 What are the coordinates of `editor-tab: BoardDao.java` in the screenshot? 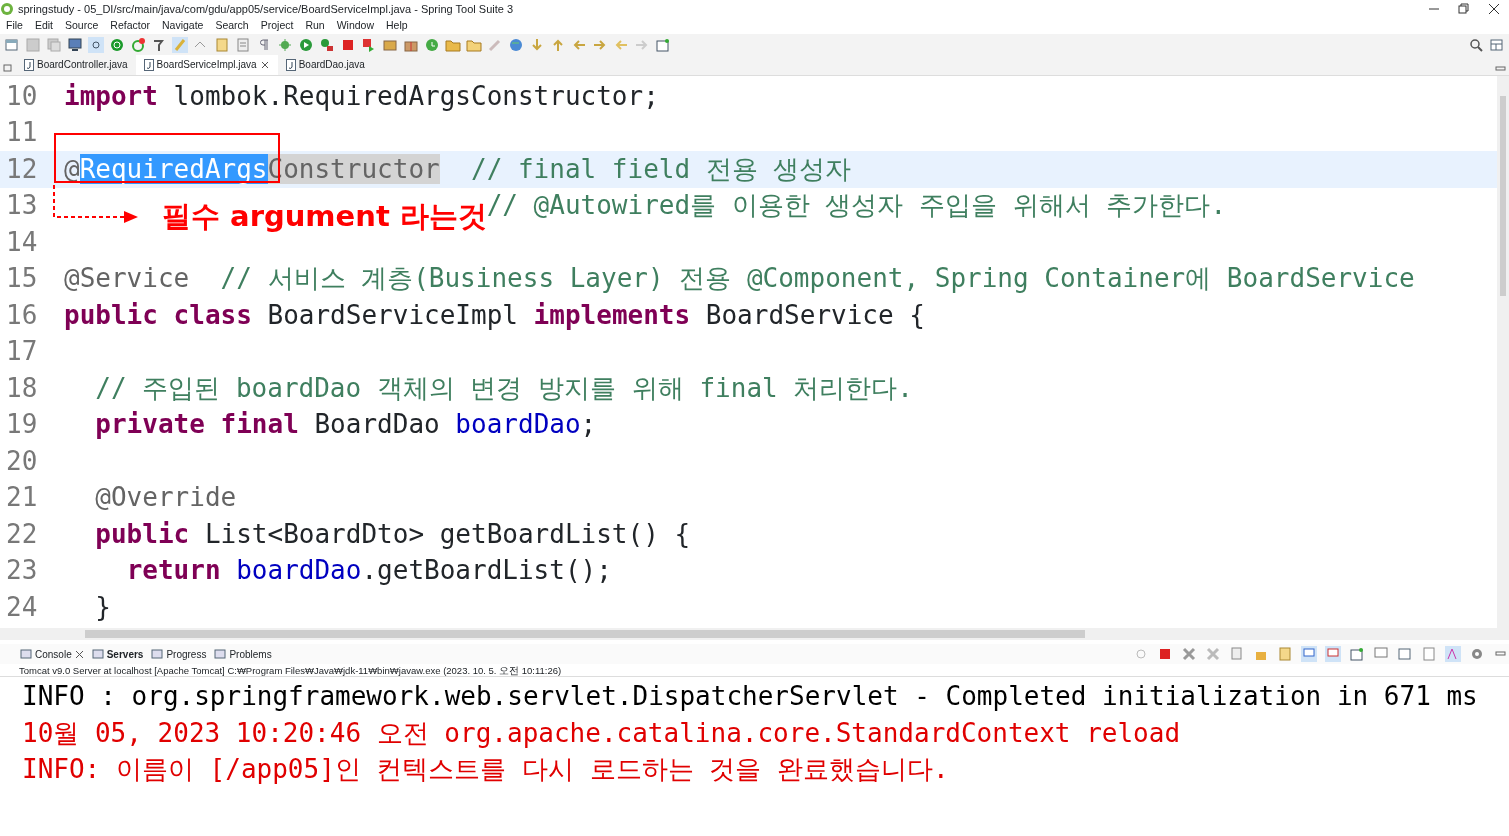 It's located at (325, 65).